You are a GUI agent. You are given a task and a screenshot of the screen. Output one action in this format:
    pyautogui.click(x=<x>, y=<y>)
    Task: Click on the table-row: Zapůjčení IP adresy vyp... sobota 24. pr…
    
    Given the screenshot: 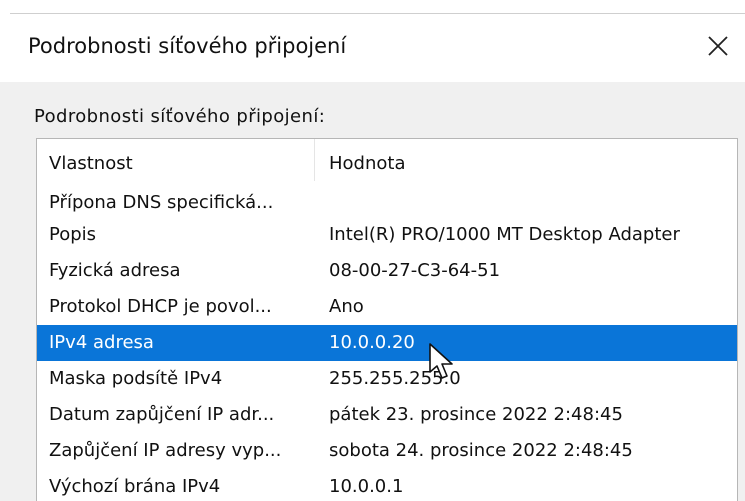 What is the action you would take?
    pyautogui.click(x=387, y=451)
    